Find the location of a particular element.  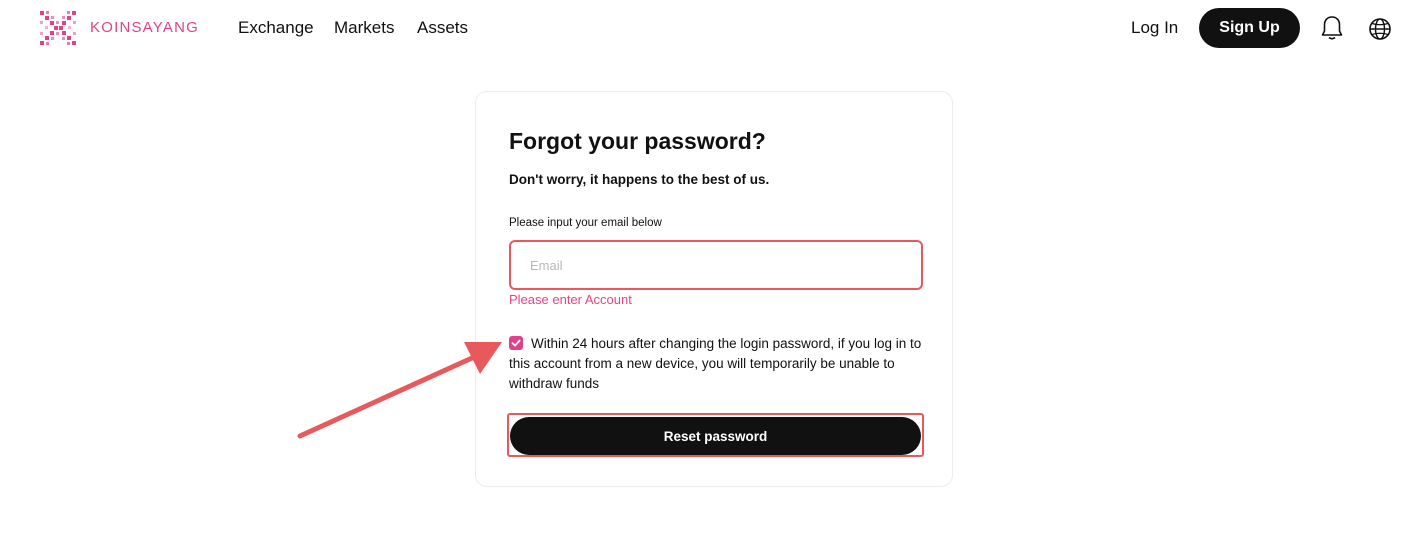

reset-password-button: Reset password is located at coordinates (715, 436).